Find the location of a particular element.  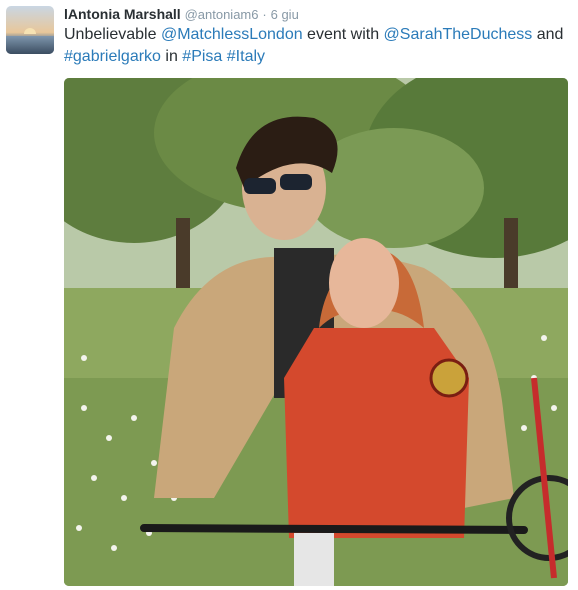

avatar-sea-shape is located at coordinates (30, 45).